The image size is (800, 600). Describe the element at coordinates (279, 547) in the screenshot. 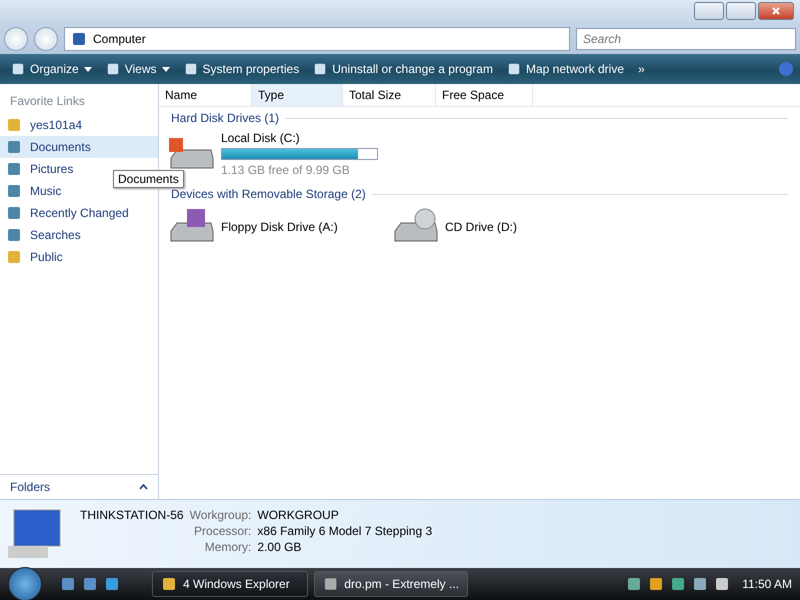

I see `detail-value: 2.00 GB` at that location.